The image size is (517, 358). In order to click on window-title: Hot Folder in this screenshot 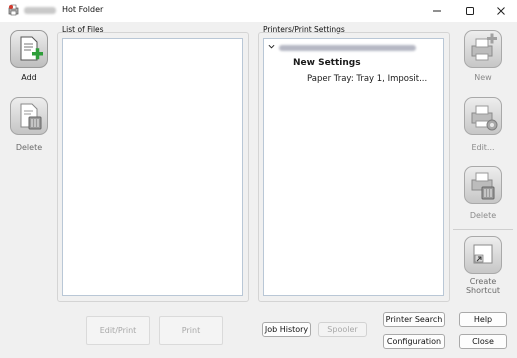, I will do `click(83, 9)`.